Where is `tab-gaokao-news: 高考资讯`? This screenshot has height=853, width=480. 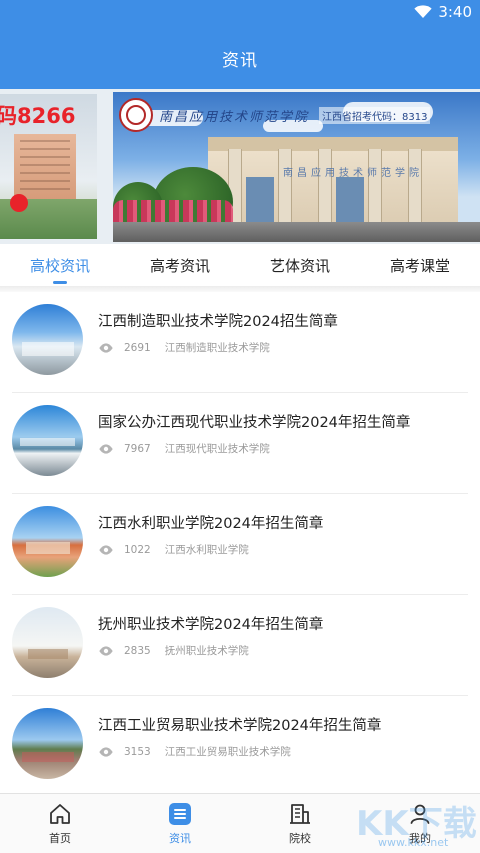
tab-gaokao-news: 高考资讯 is located at coordinates (180, 265).